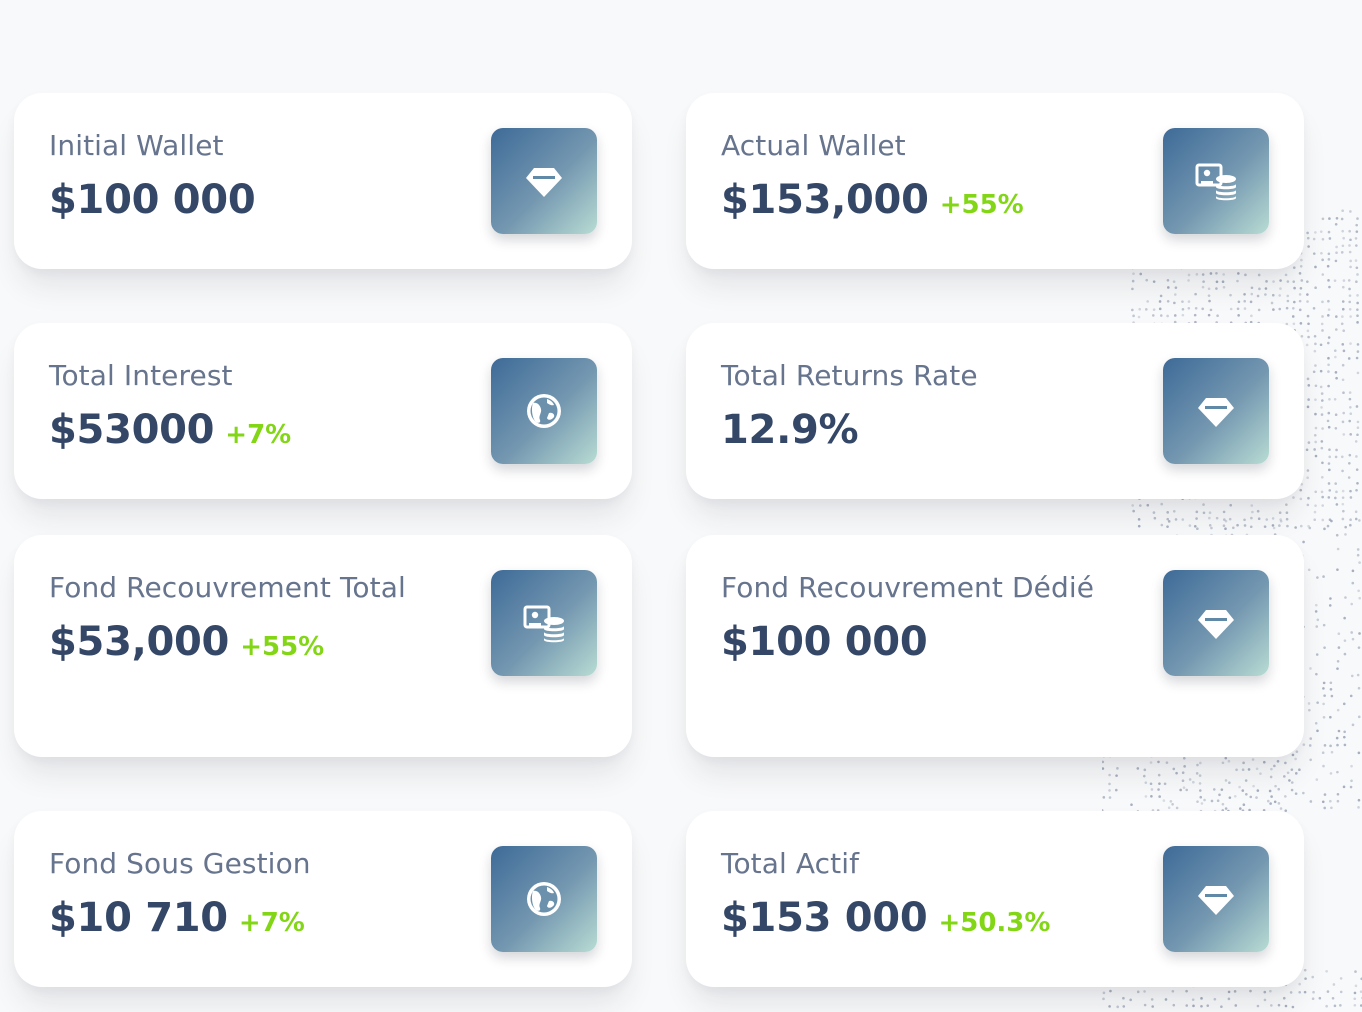  What do you see at coordinates (323, 181) in the screenshot?
I see `stat-card-initial-wallet: Initial Wallet $100 000` at bounding box center [323, 181].